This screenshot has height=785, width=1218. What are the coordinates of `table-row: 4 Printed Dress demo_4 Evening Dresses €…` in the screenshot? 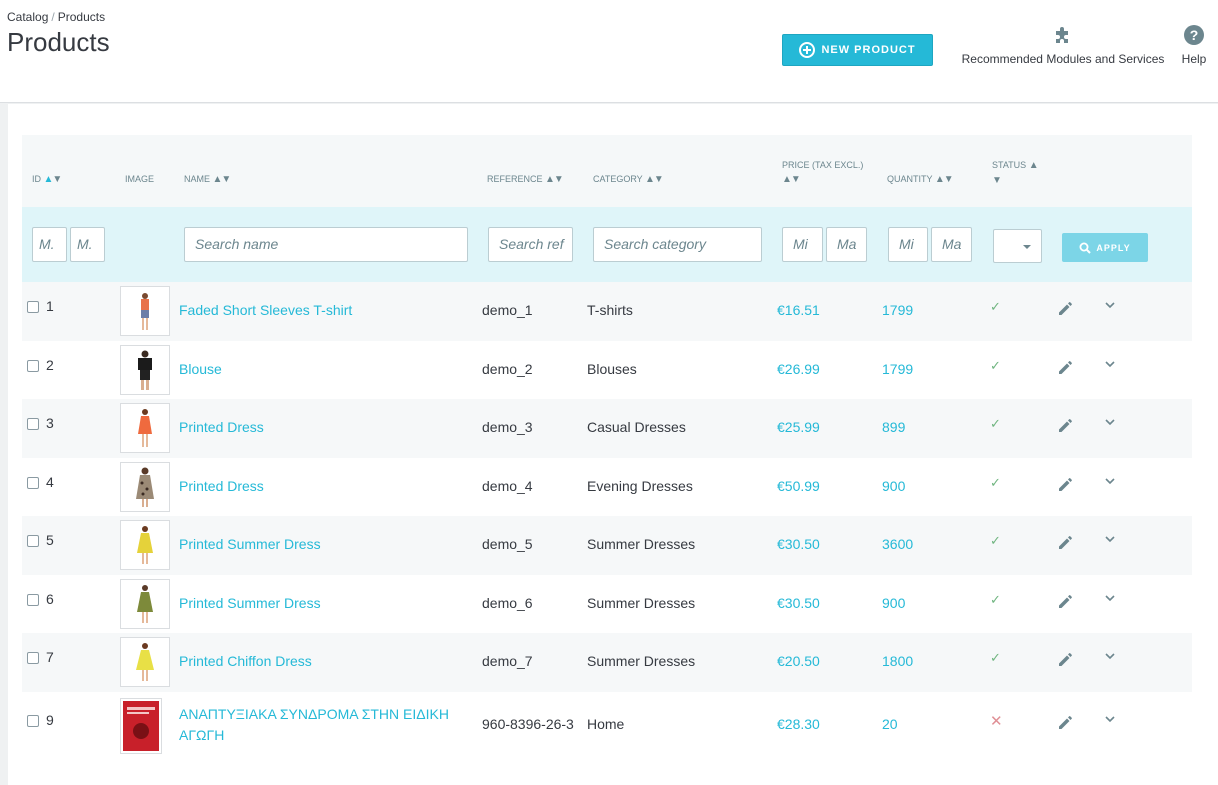 It's located at (607, 487).